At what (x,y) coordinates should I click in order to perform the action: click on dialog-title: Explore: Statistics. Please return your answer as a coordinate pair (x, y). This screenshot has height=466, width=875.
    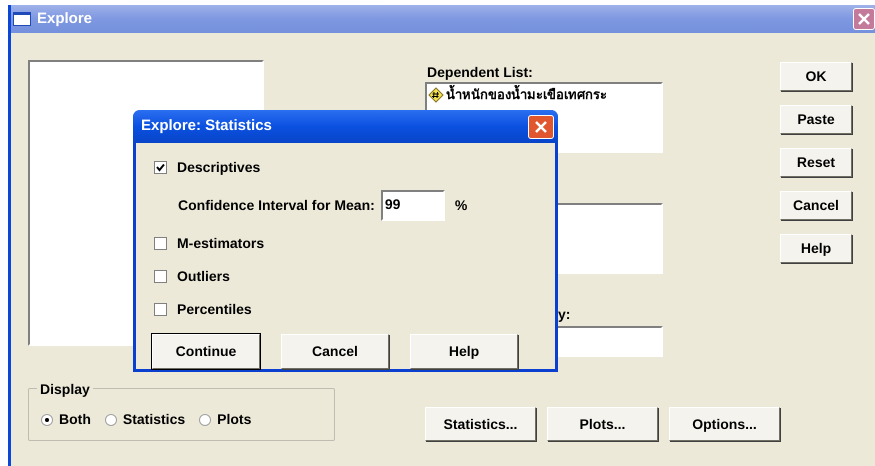
    Looking at the image, I should click on (207, 126).